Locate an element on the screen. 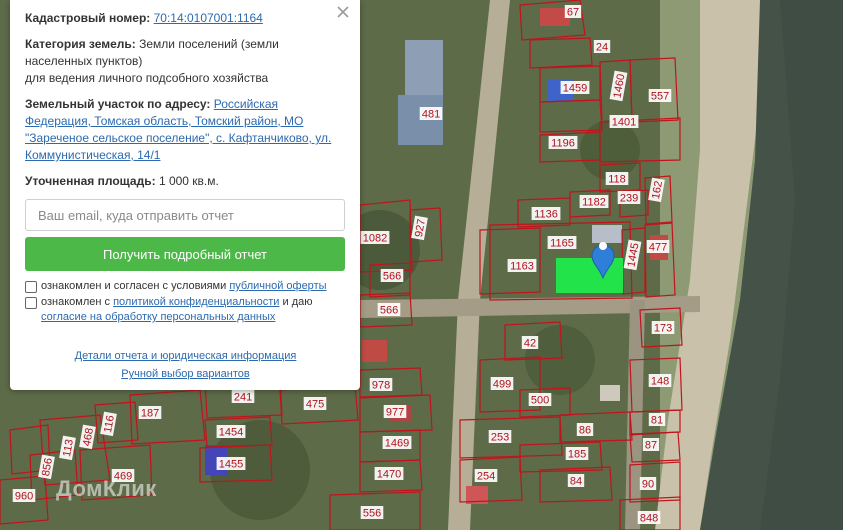 This screenshot has height=530, width=843. usage-value: для ведения личного подсобного хозяйства is located at coordinates (147, 78).